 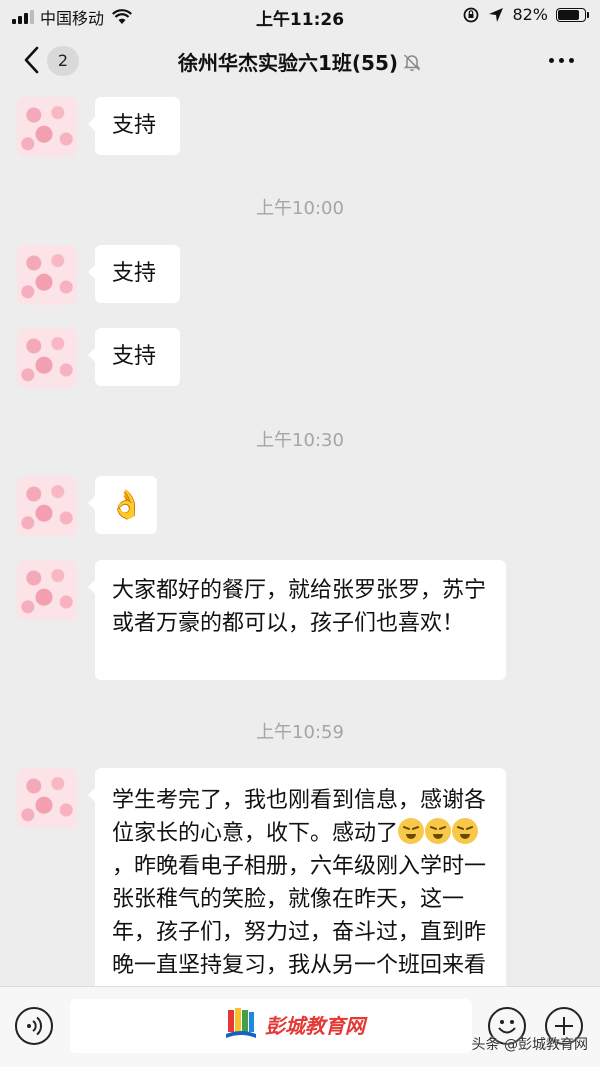 I want to click on message-timestamp: 上午10:00, so click(x=300, y=208).